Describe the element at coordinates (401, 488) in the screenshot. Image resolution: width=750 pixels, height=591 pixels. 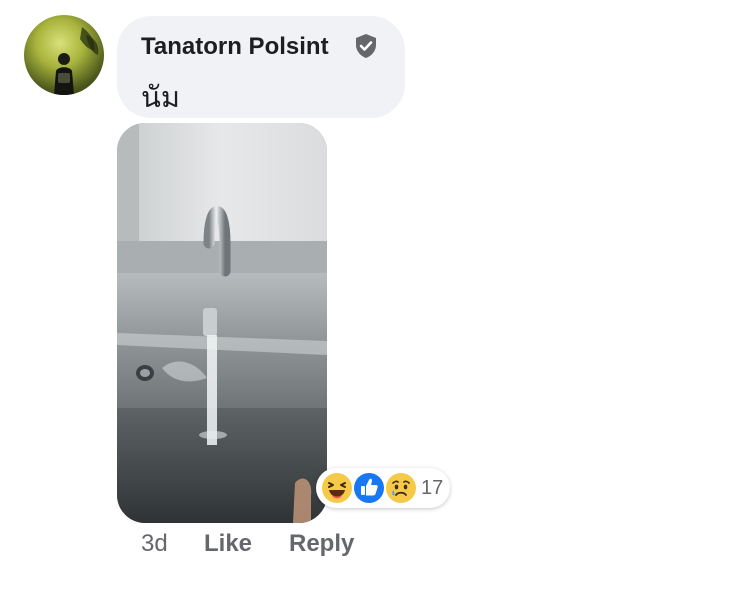
I see `sad-emoji-icon` at that location.